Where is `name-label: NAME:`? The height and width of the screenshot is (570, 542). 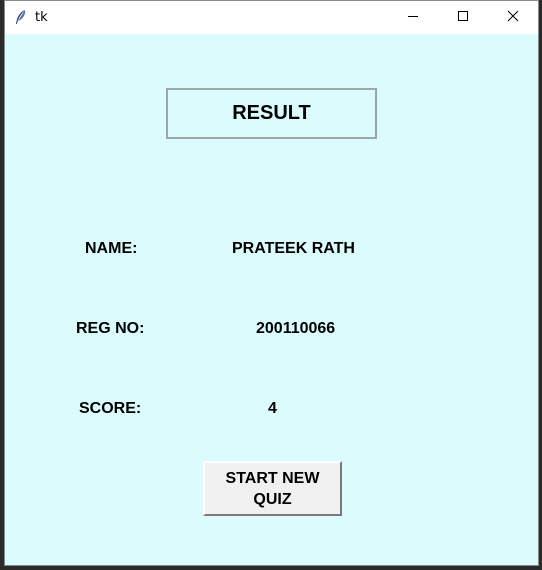
name-label: NAME: is located at coordinates (111, 248).